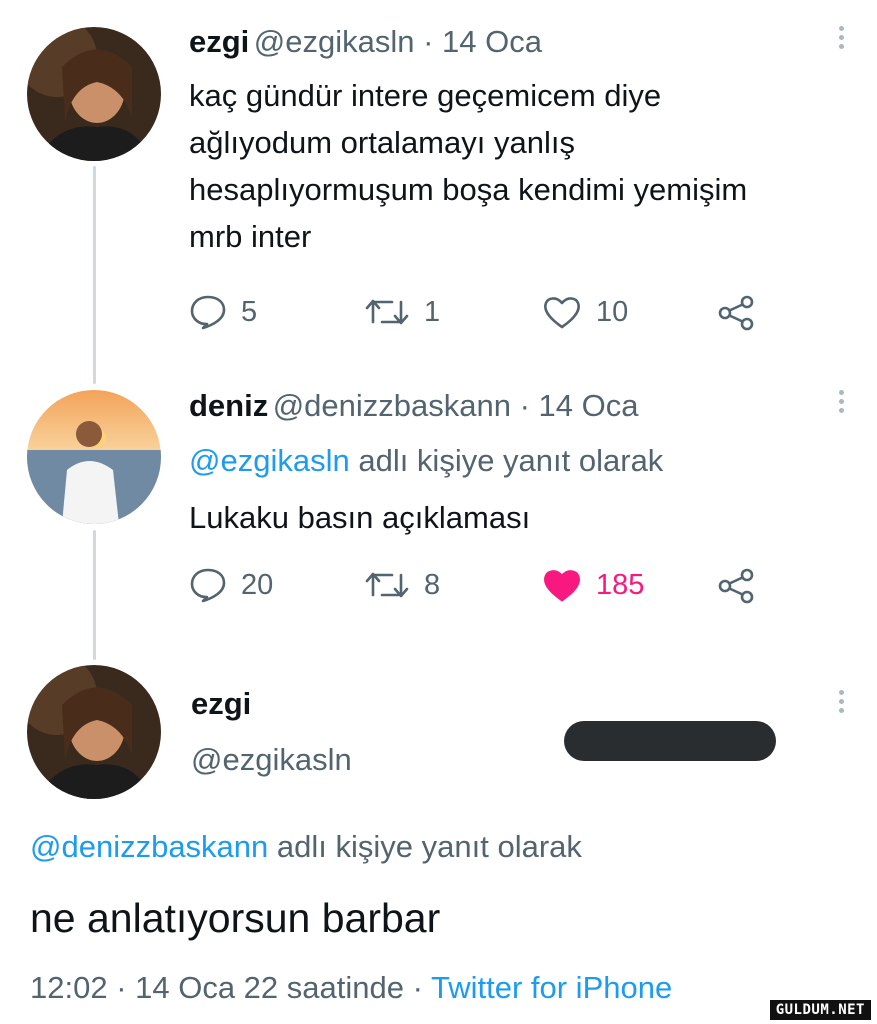  I want to click on reply-context: @ezgikasln adlı kişiye yanıt olarak, so click(426, 460).